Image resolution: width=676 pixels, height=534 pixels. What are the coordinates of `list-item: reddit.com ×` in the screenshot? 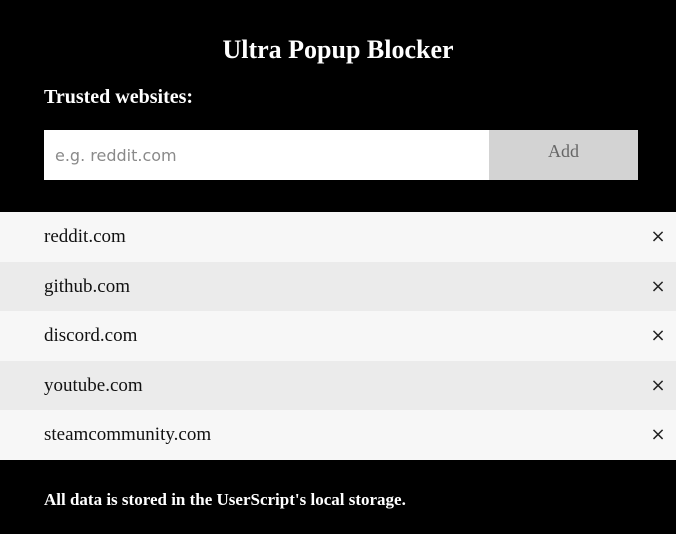 It's located at (338, 237).